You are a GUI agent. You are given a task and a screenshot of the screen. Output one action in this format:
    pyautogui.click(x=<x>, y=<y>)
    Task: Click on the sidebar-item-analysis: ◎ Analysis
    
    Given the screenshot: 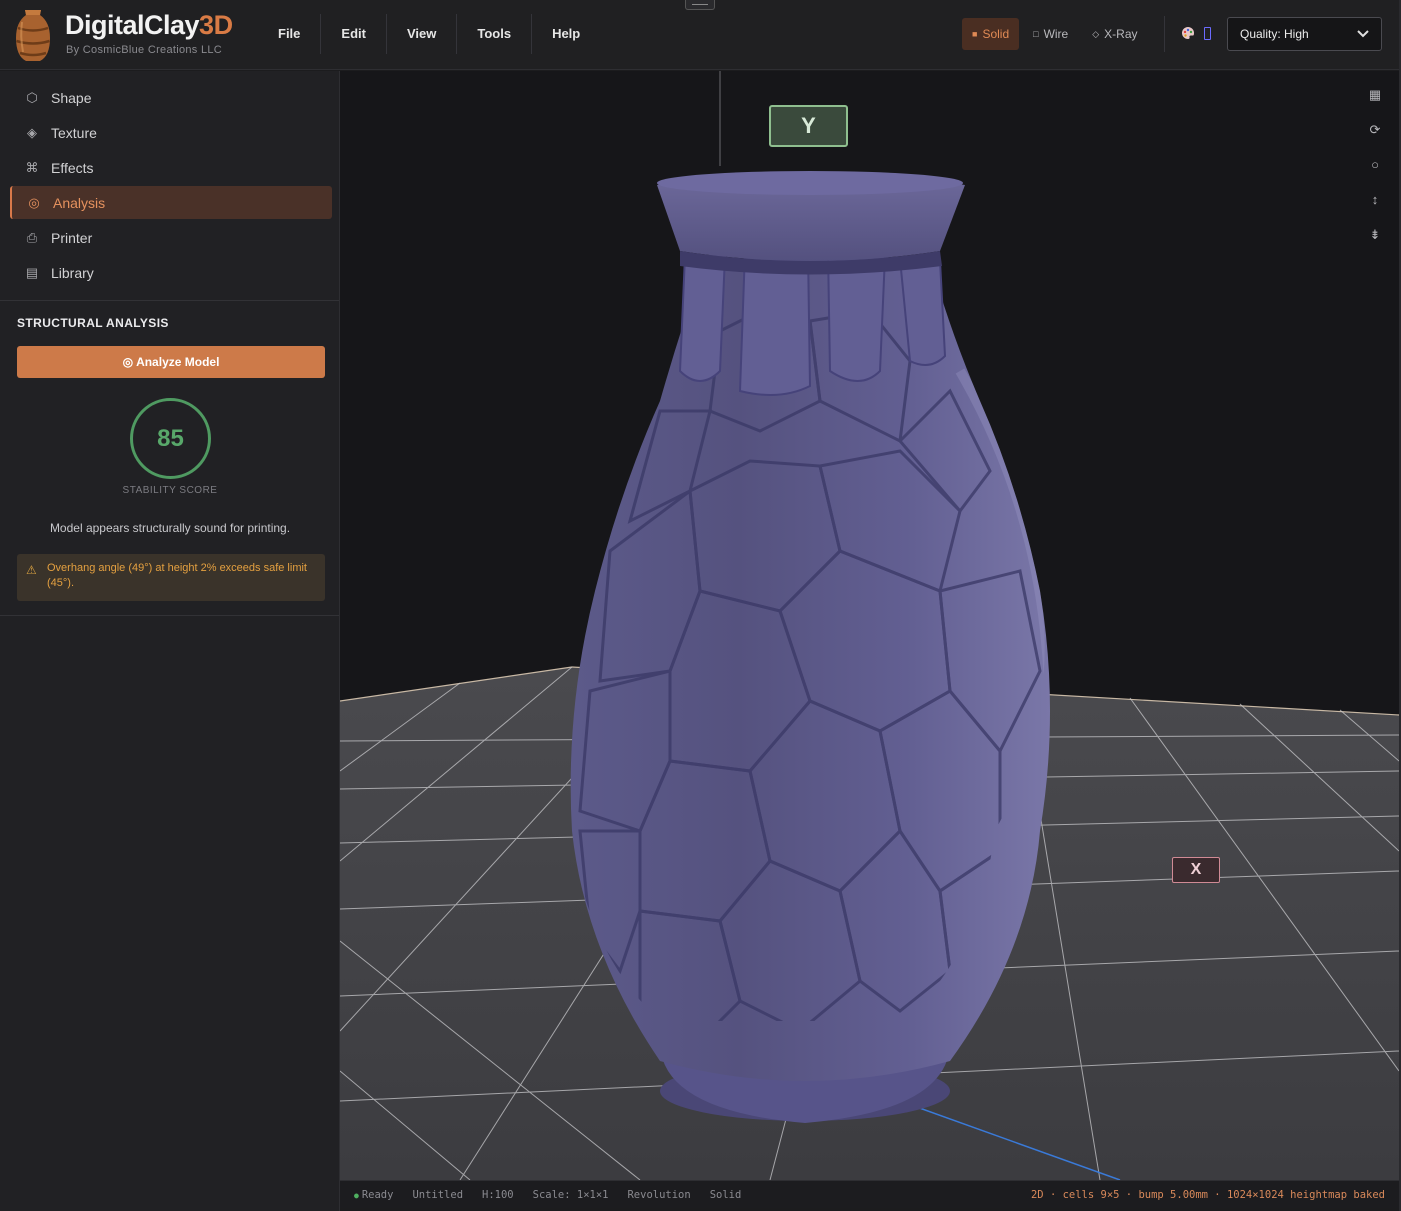 What is the action you would take?
    pyautogui.click(x=171, y=202)
    